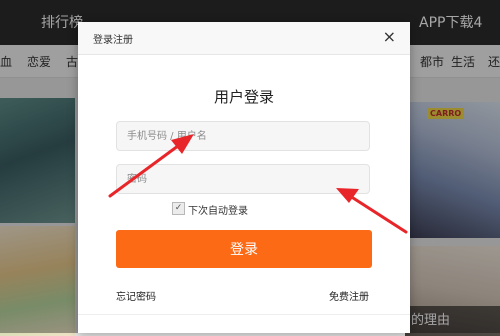 The width and height of the screenshot is (500, 336). I want to click on password-field, so click(243, 179).